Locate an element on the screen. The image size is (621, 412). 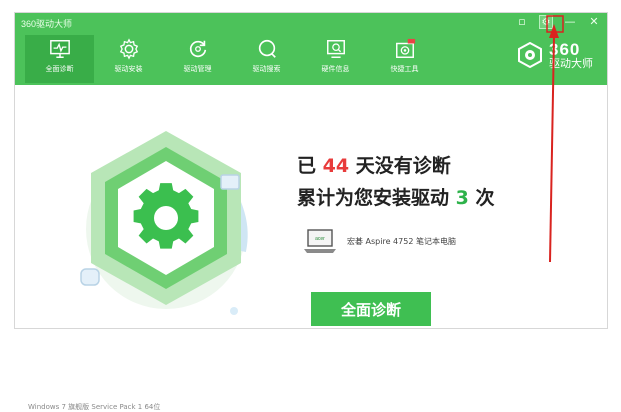
tab-driver-manage: 驱动管理 is located at coordinates (197, 59).